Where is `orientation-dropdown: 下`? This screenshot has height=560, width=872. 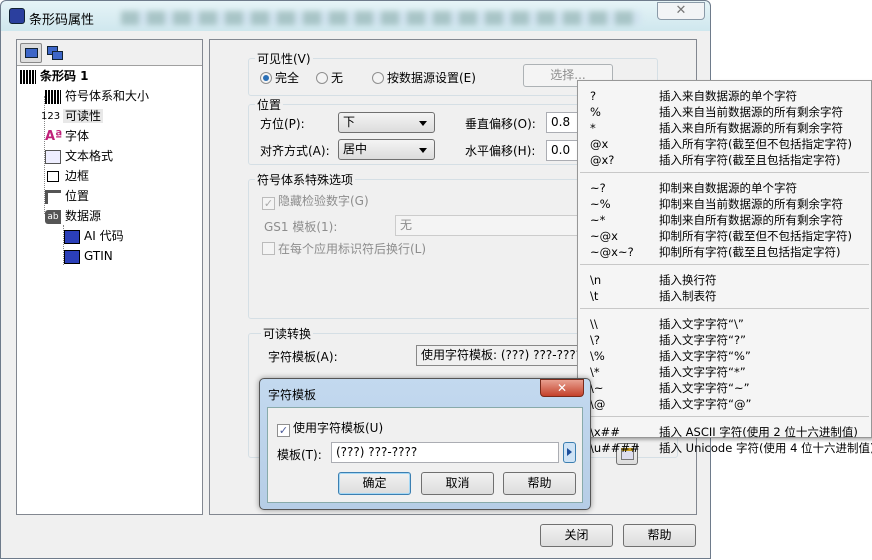 orientation-dropdown: 下 is located at coordinates (386, 122).